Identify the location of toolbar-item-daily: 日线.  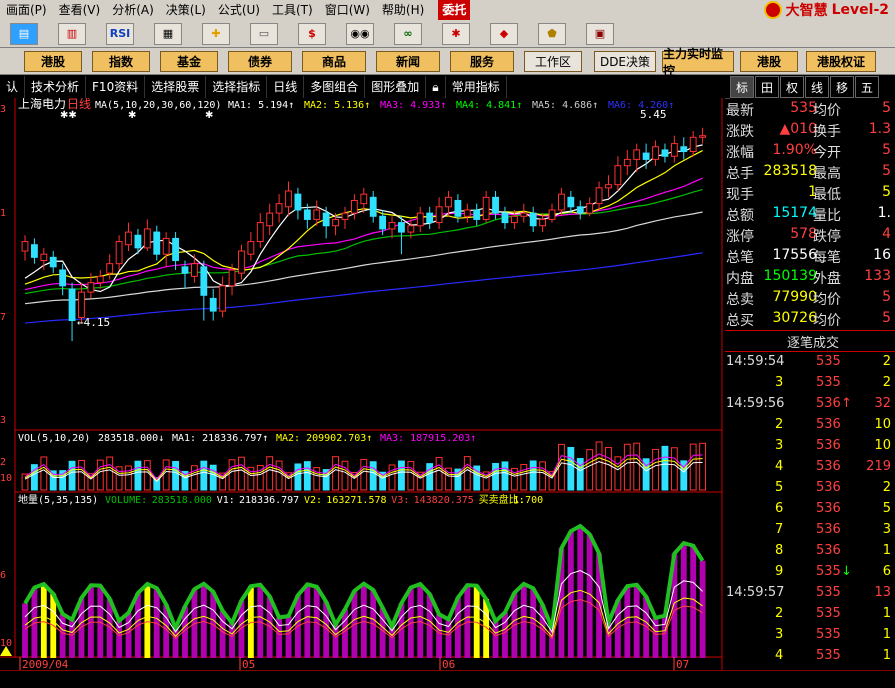
(286, 87).